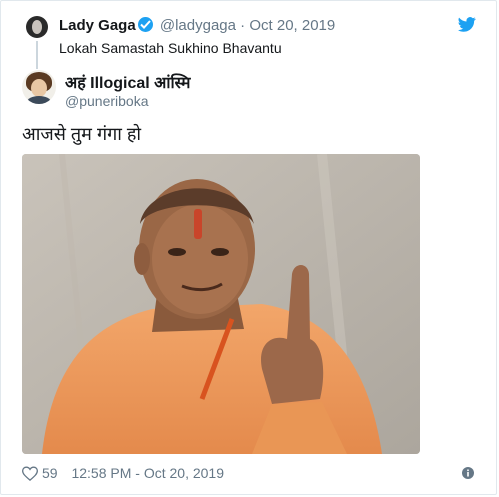 The width and height of the screenshot is (499, 497). Describe the element at coordinates (37, 27) in the screenshot. I see `parent-author-avatar` at that location.